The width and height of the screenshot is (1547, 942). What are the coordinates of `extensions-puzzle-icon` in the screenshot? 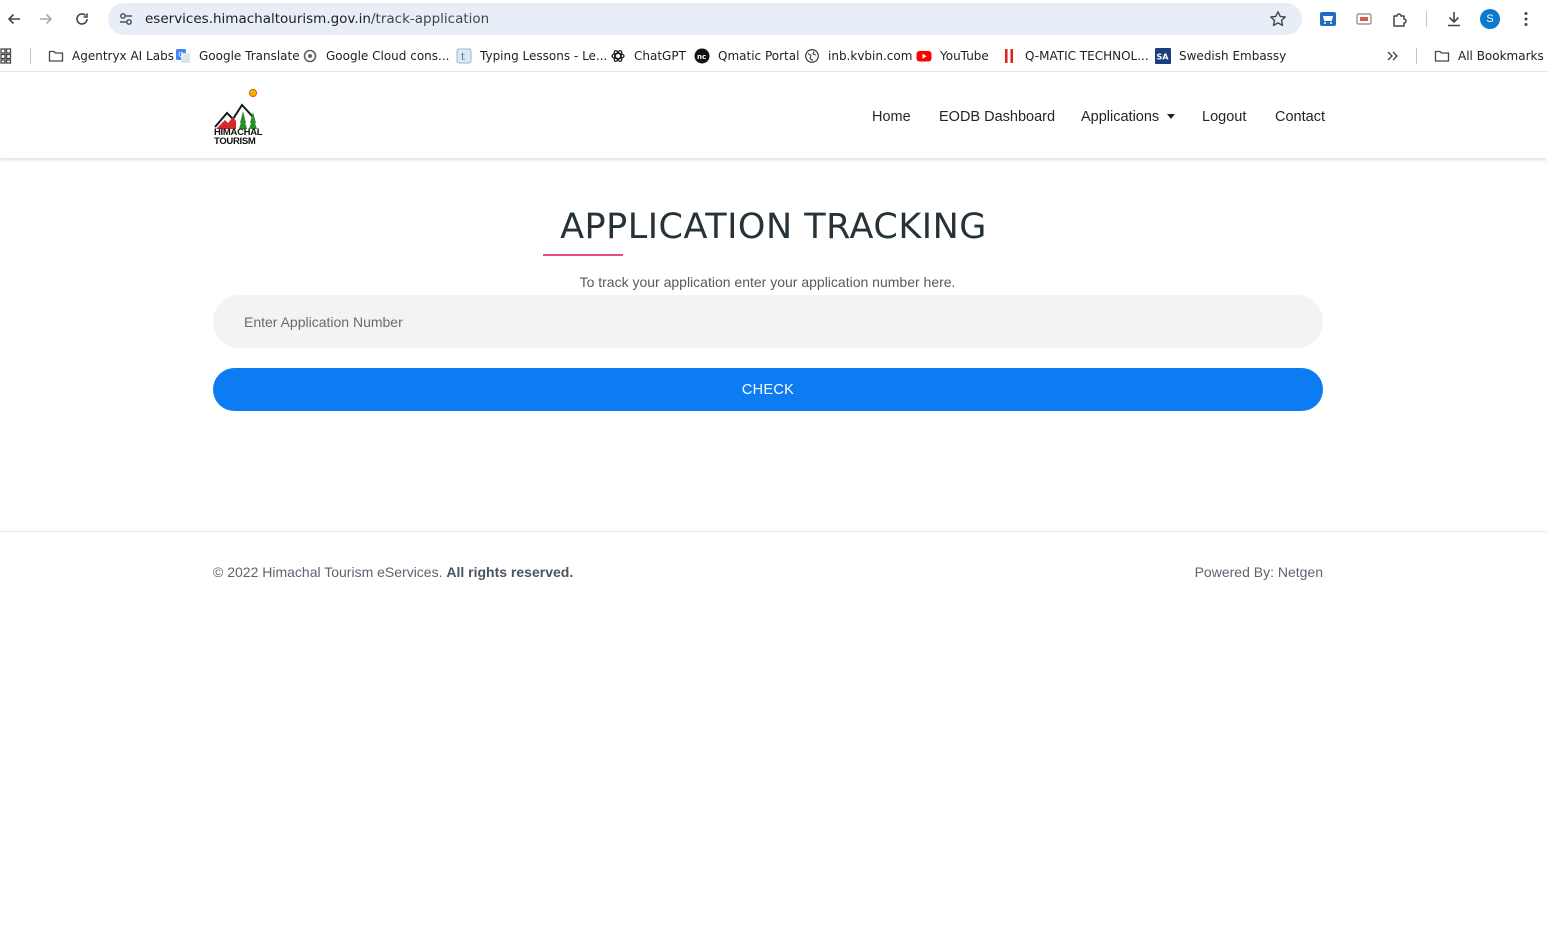 It's located at (1400, 19).